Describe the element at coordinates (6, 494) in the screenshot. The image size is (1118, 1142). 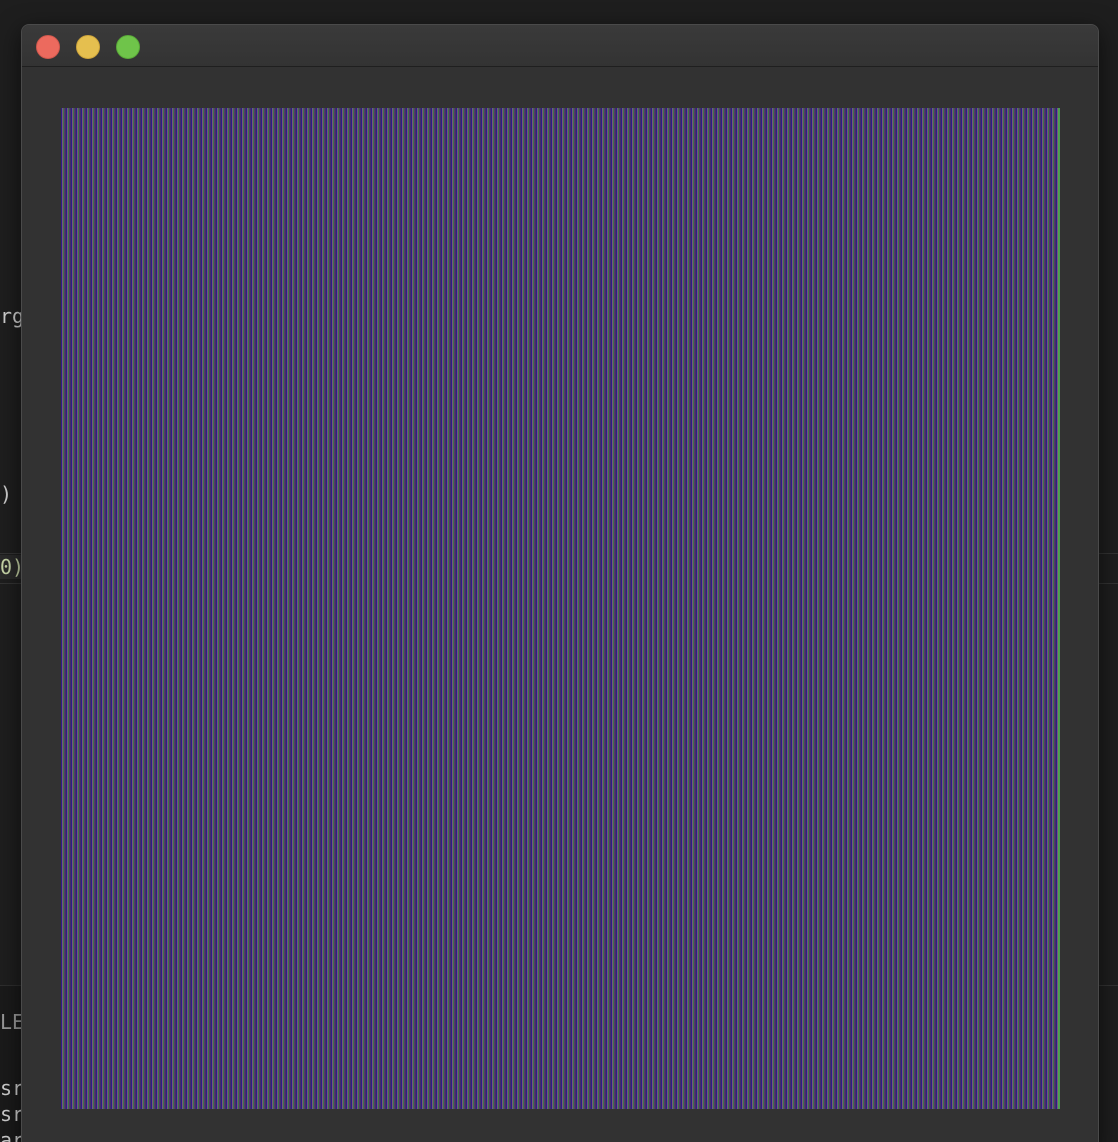
I see `editor-code-fragment: )` at that location.